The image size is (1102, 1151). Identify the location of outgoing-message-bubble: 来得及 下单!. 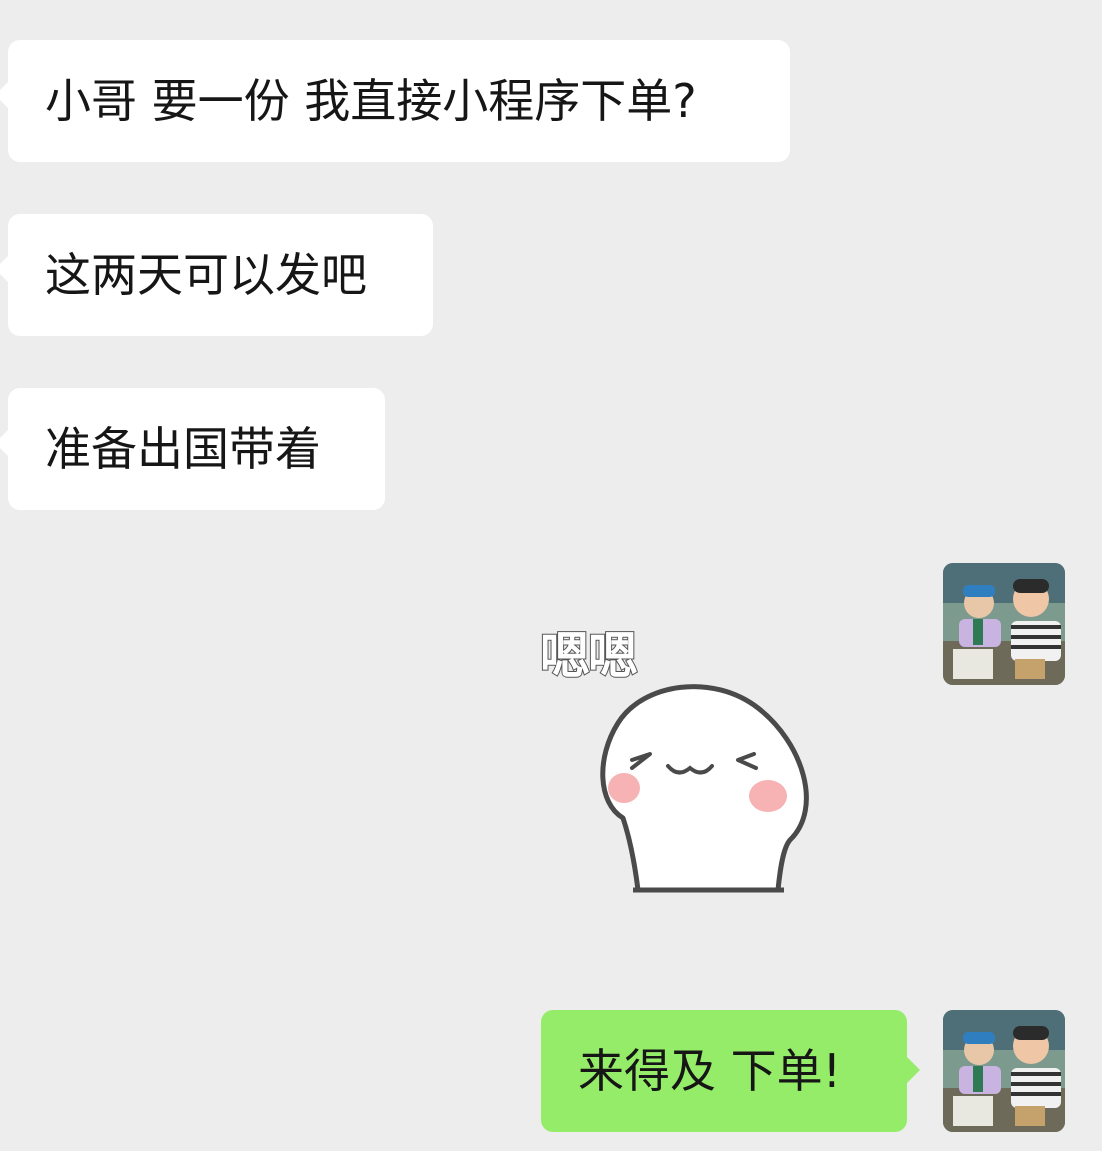
(730, 1071).